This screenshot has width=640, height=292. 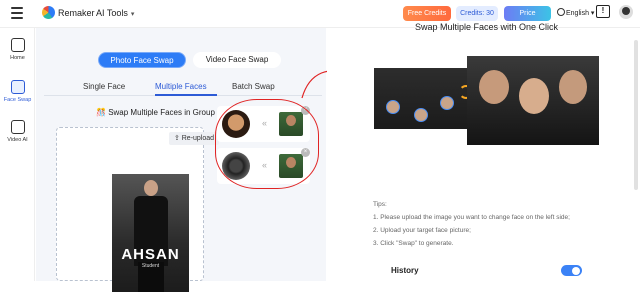 What do you see at coordinates (151, 188) in the screenshot?
I see `person-head` at bounding box center [151, 188].